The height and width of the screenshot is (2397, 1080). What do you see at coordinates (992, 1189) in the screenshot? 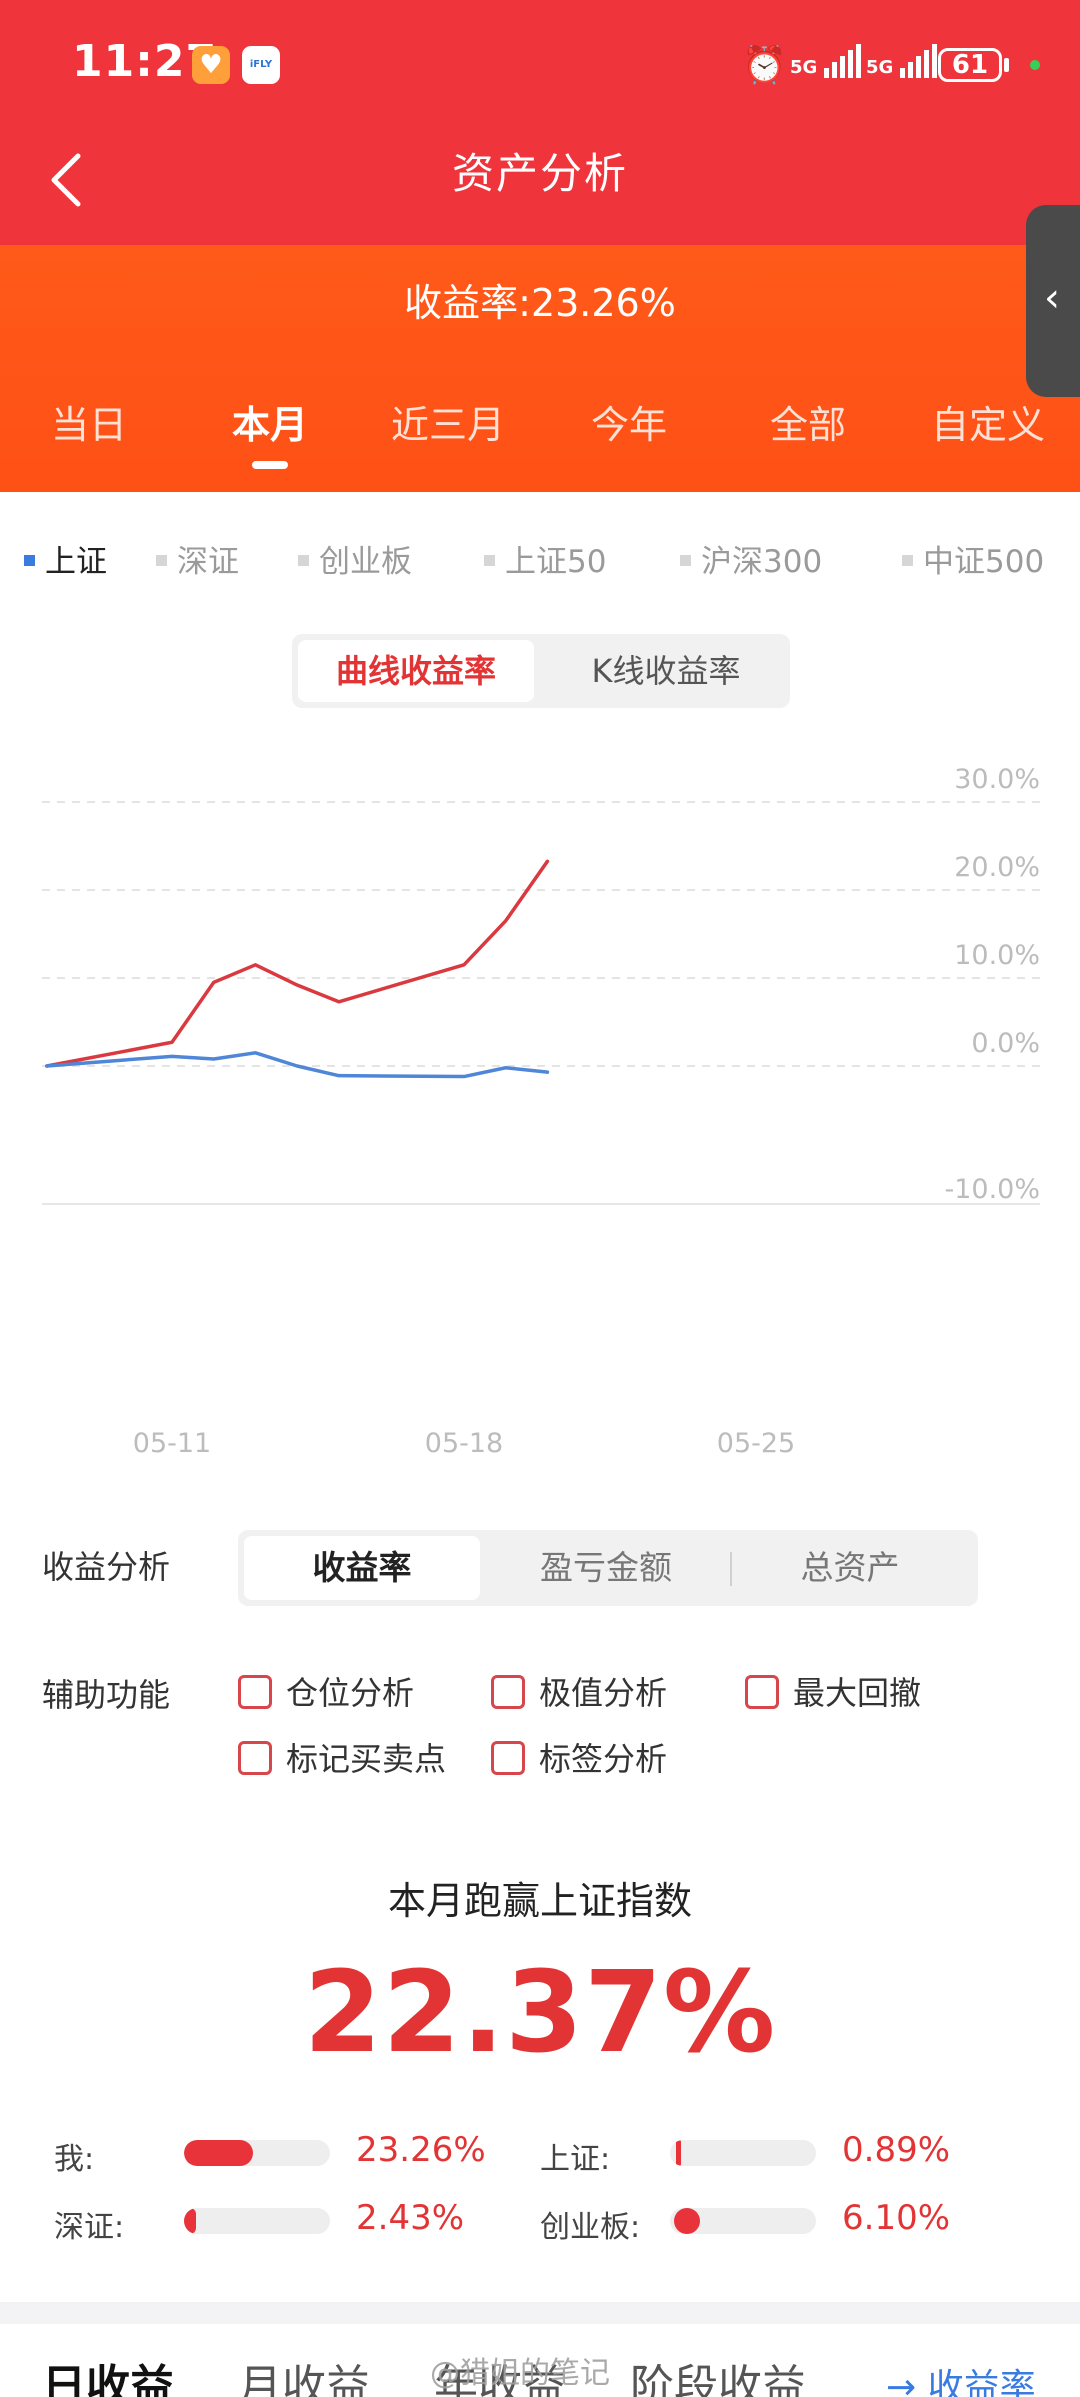
I see `y-tick-label: -10.0%` at bounding box center [992, 1189].